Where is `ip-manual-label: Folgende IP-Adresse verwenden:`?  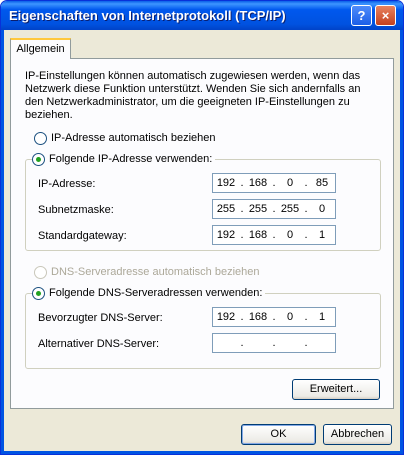 ip-manual-label: Folgende IP-Adresse verwenden: is located at coordinates (131, 159).